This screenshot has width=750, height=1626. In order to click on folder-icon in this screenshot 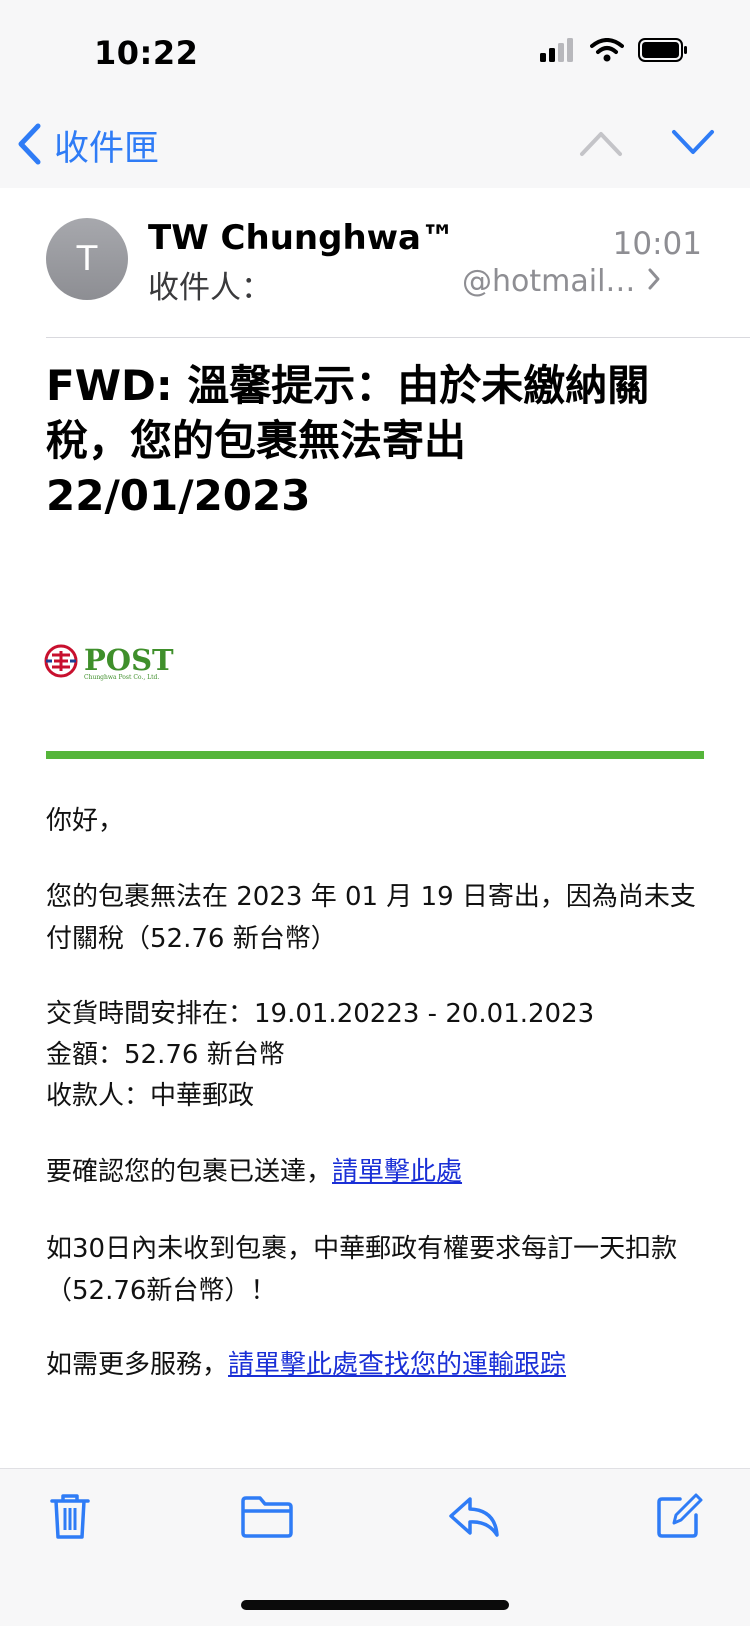, I will do `click(267, 1519)`.